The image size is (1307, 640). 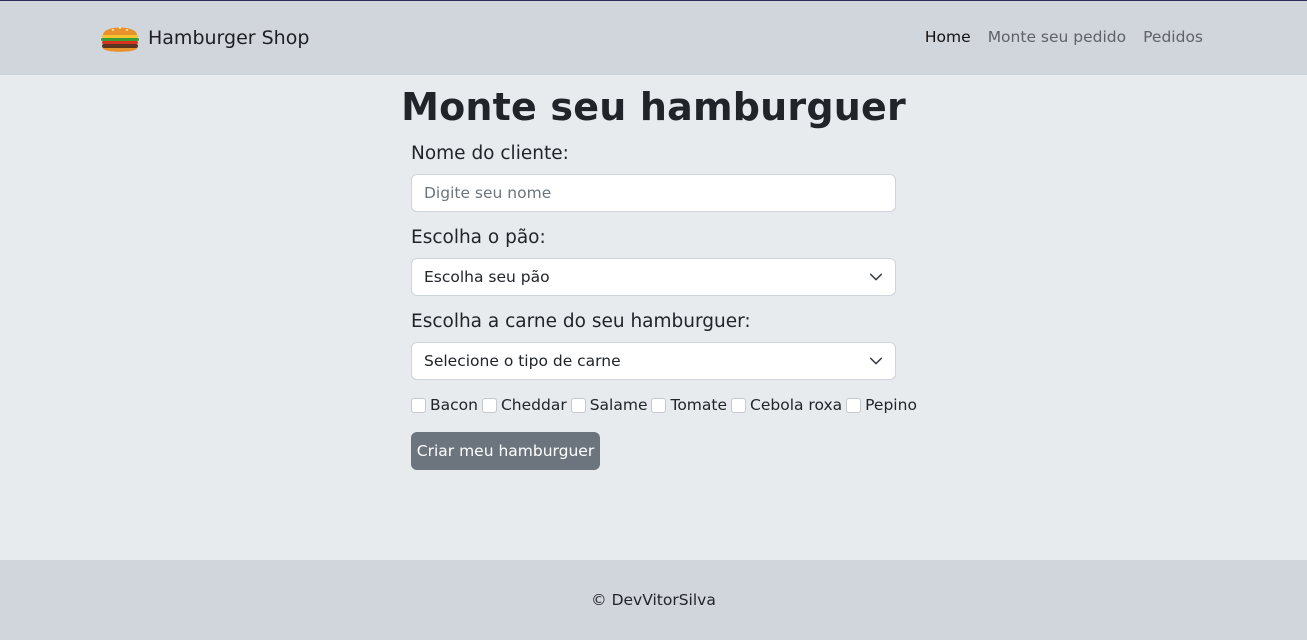 I want to click on pepino-label: Pepino, so click(x=891, y=405).